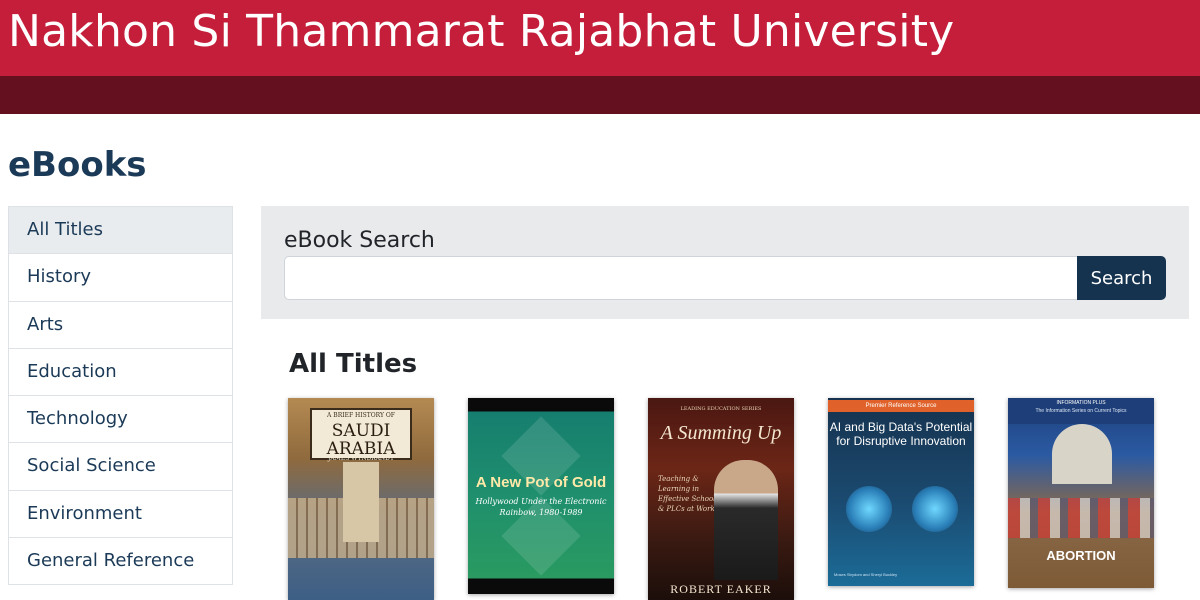  Describe the element at coordinates (361, 502) in the screenshot. I see `cover-art-clock-tower` at that location.